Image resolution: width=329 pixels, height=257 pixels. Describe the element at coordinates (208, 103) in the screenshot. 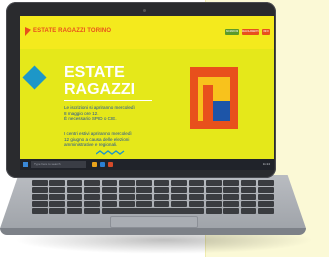

I see `illustration-orange-block` at that location.